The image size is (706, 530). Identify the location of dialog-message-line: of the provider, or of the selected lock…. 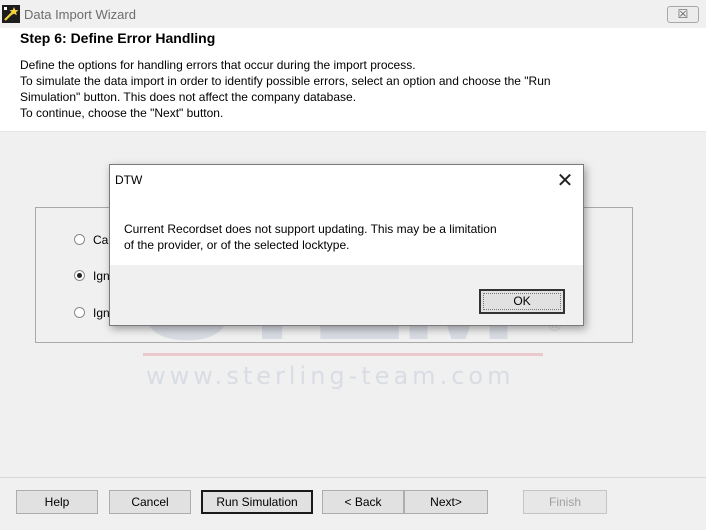
(237, 245).